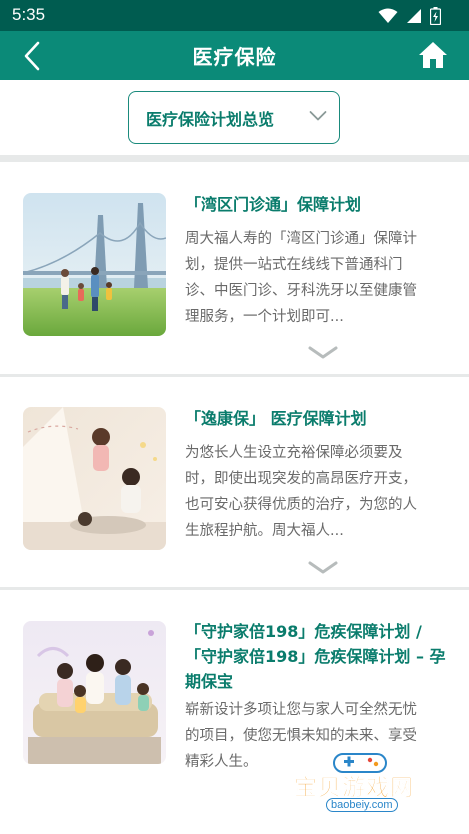 The width and height of the screenshot is (469, 834). Describe the element at coordinates (210, 119) in the screenshot. I see `dropdown-selected-value: 医疗保险计划总览` at that location.